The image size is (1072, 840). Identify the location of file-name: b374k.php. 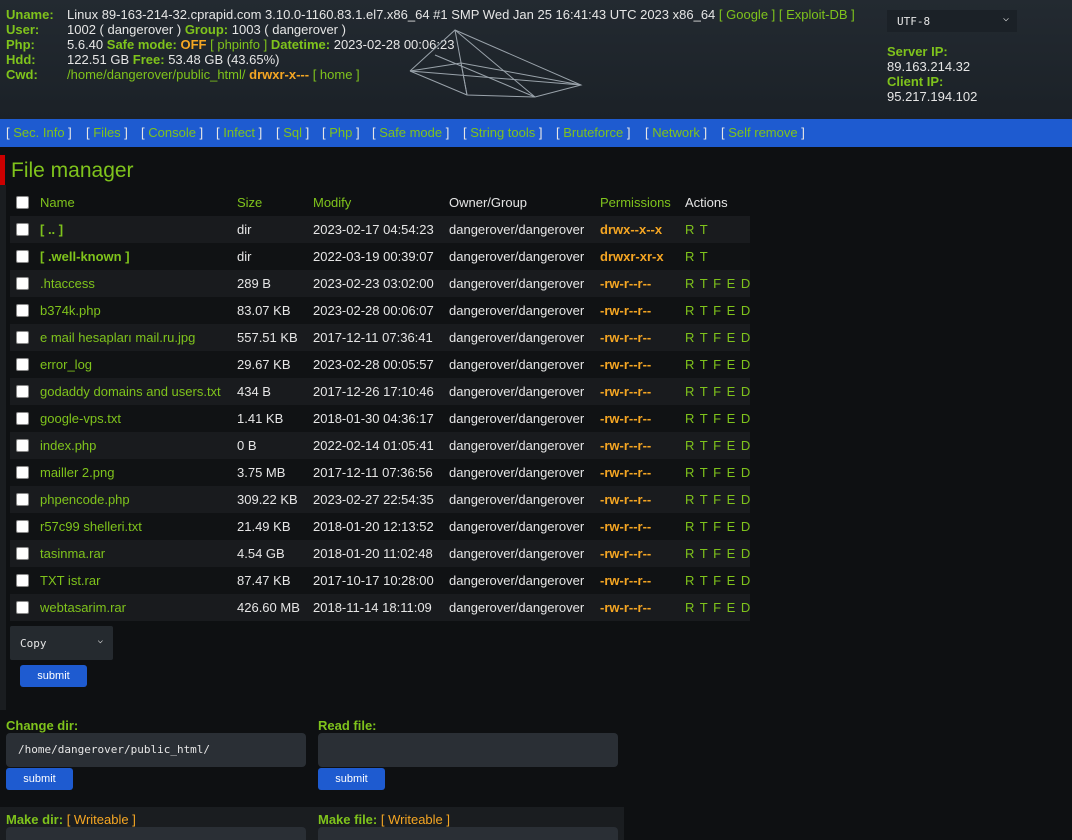
(70, 310).